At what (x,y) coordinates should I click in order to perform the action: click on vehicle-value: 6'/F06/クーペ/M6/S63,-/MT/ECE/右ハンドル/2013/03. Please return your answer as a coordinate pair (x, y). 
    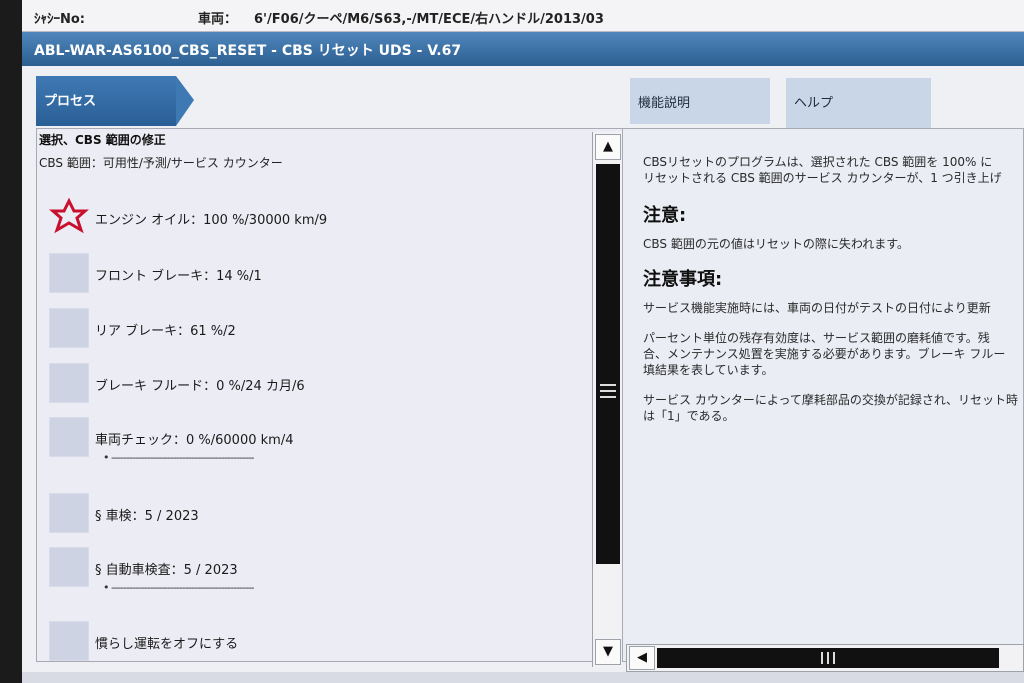
    Looking at the image, I should click on (429, 19).